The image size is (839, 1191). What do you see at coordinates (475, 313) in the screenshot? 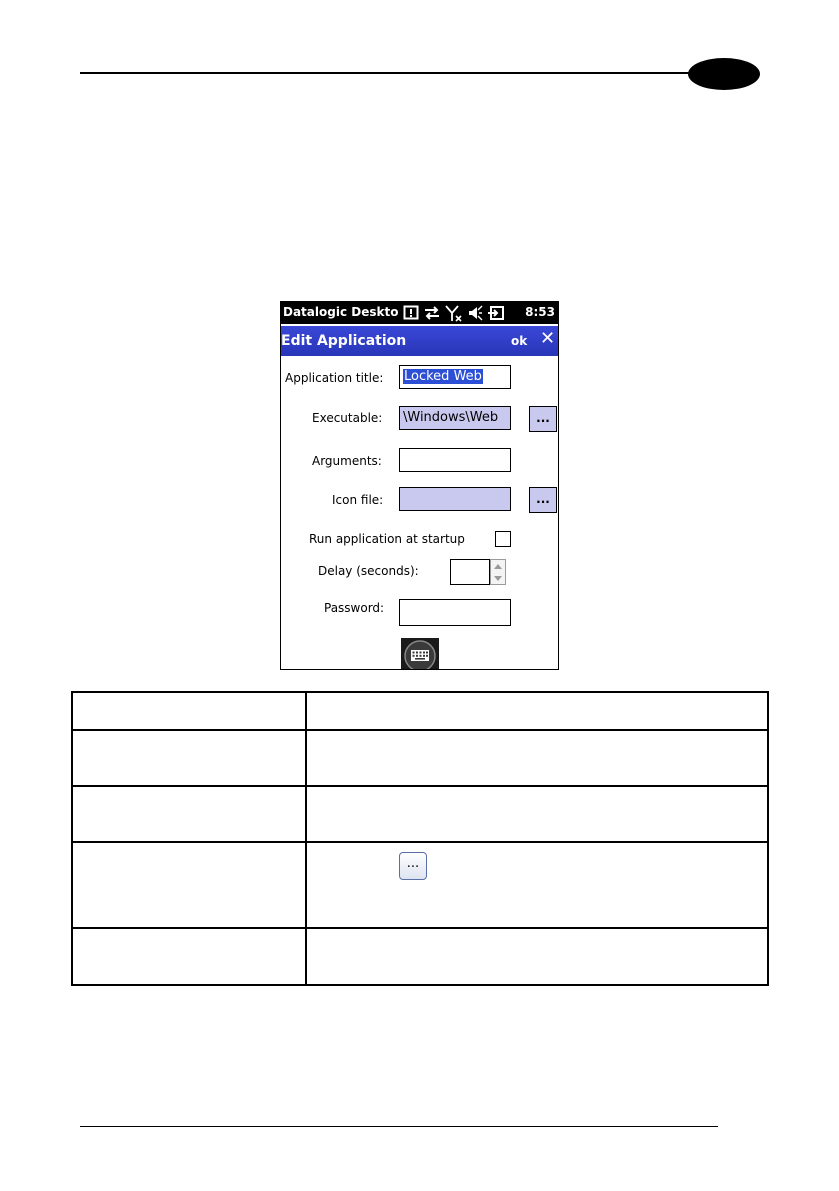
I see `speaker-muted-icon` at bounding box center [475, 313].